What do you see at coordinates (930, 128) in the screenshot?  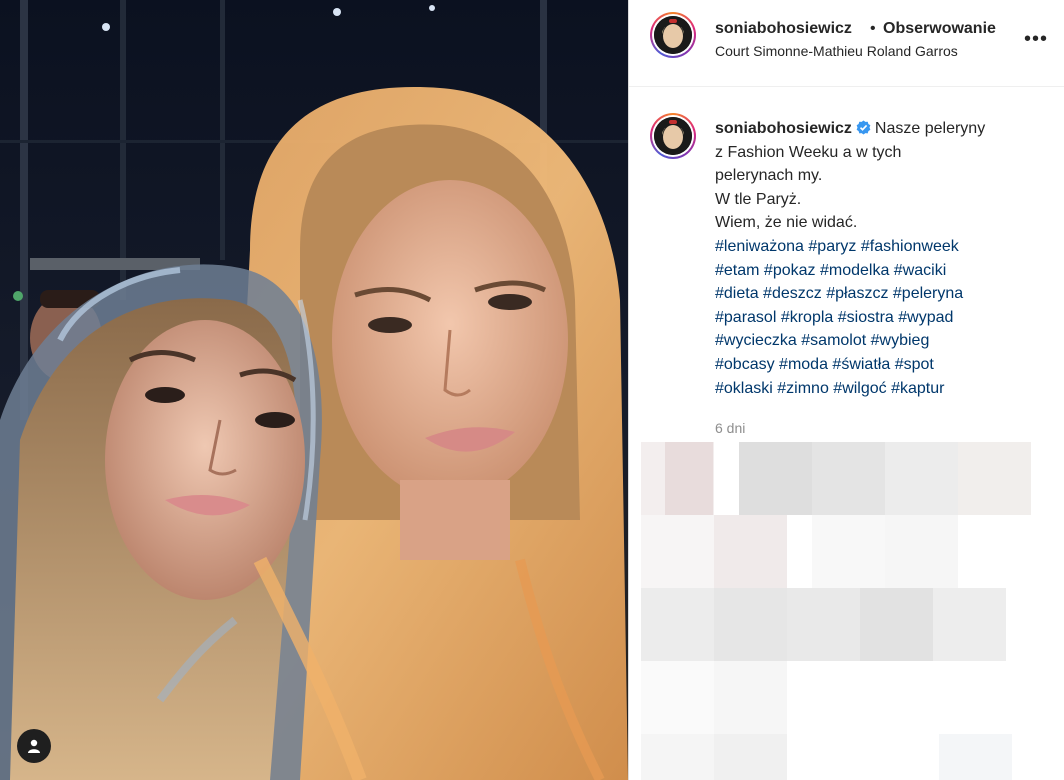 I see `caption-line-1: Nasze peleryny` at bounding box center [930, 128].